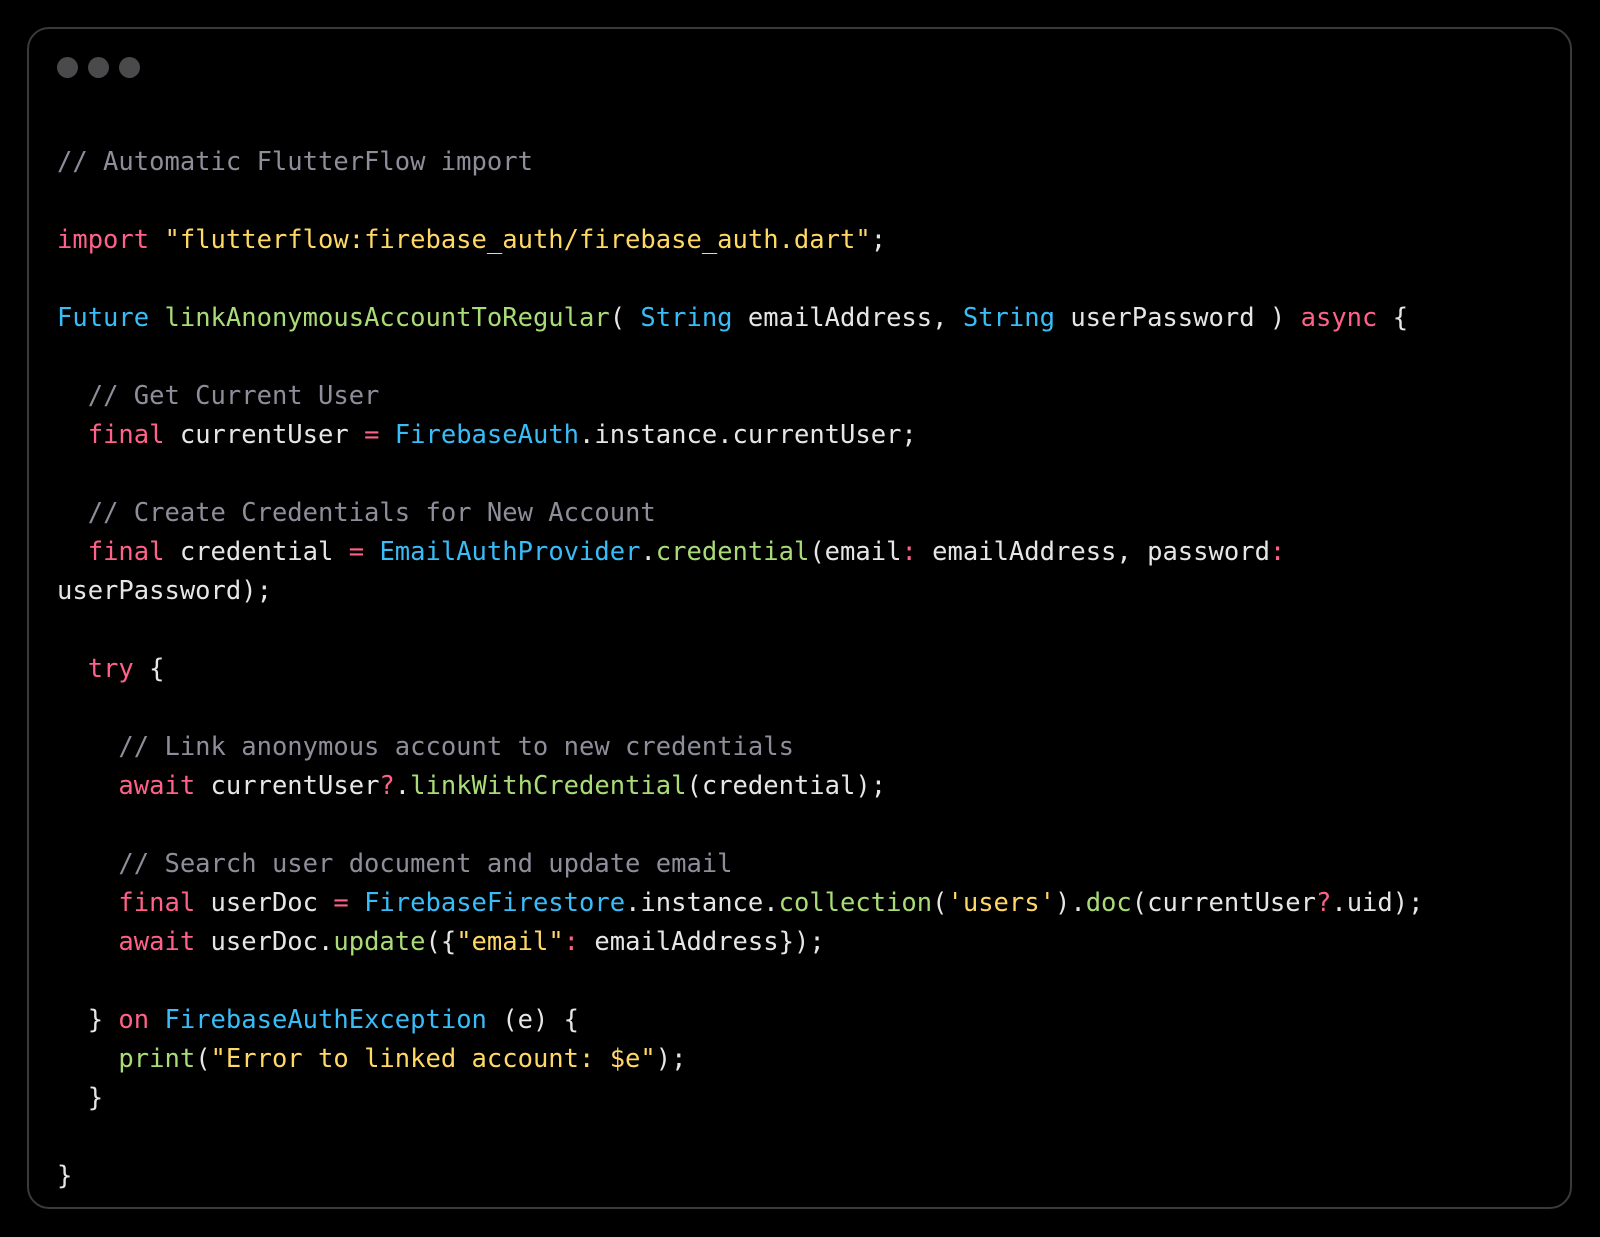 The width and height of the screenshot is (1600, 1237). Describe the element at coordinates (256, 552) in the screenshot. I see `code-token-plain: credential` at that location.